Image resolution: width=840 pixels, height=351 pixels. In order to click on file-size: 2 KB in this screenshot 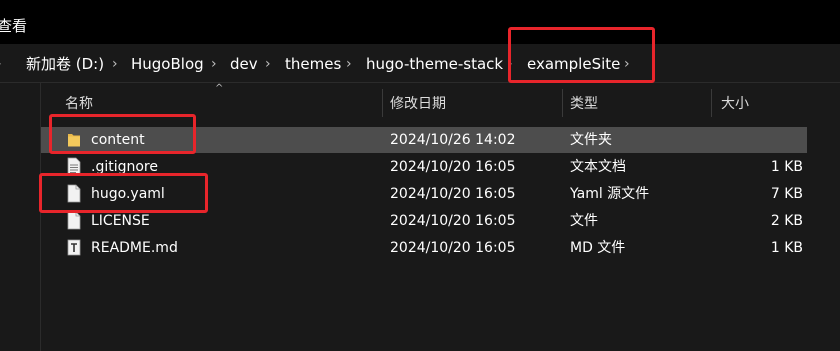, I will do `click(786, 221)`.